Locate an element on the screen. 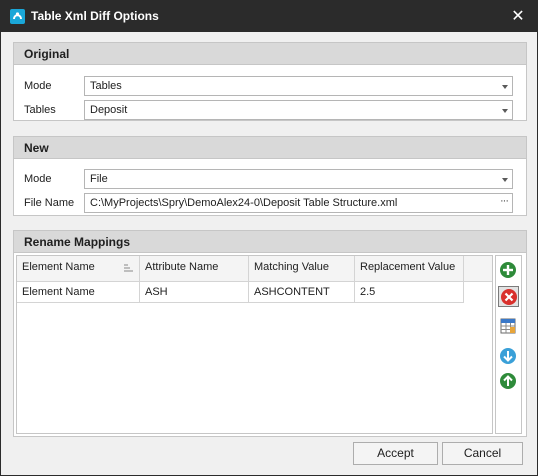 Image resolution: width=538 pixels, height=476 pixels. original-mode-value: Tables is located at coordinates (106, 86).